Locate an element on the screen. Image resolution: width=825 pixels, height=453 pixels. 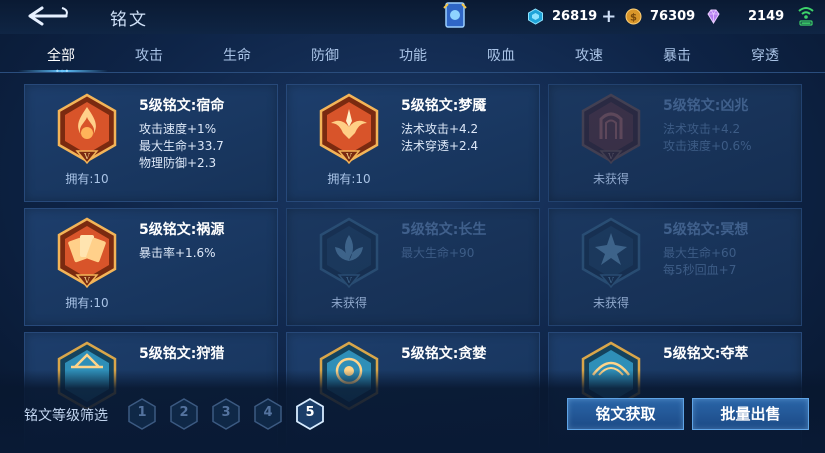
diamond-counter: 2149 is located at coordinates (744, 16).